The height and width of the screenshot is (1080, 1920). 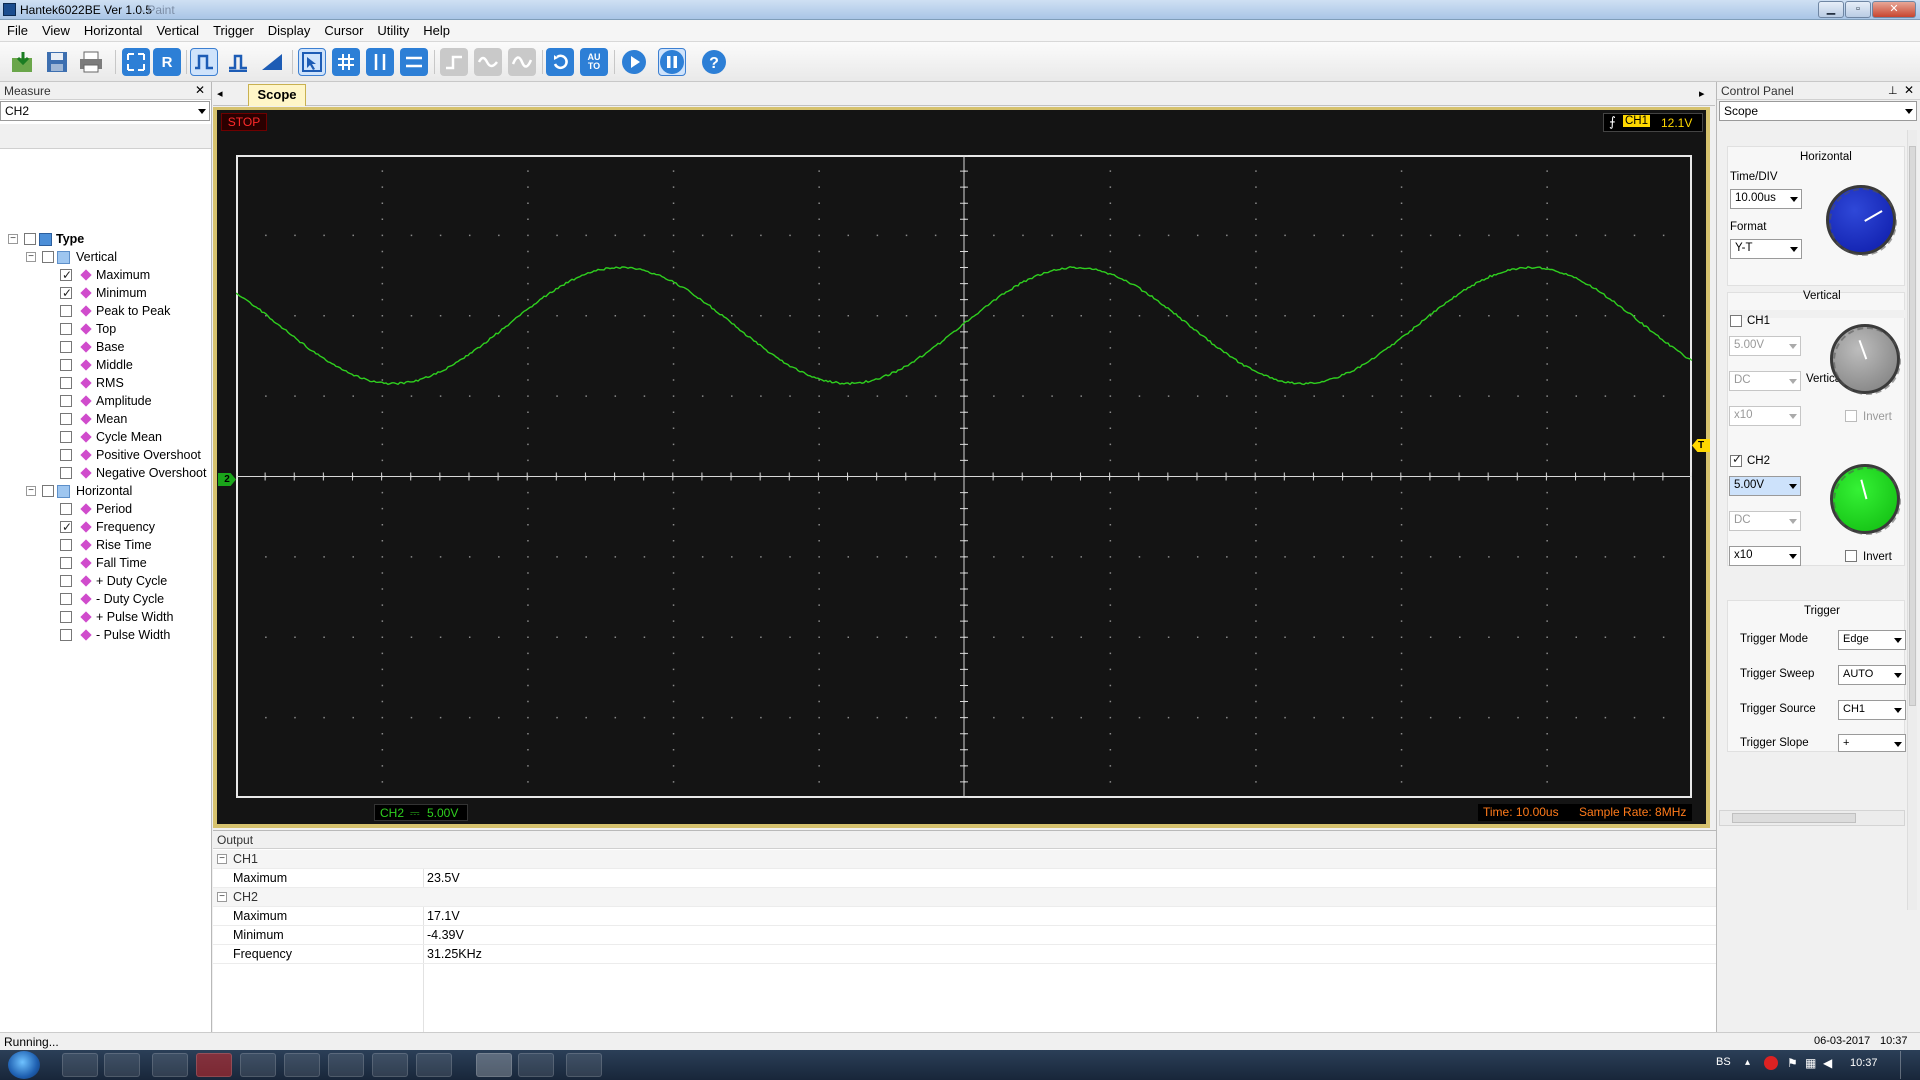 What do you see at coordinates (91, 62) in the screenshot?
I see `print-icon` at bounding box center [91, 62].